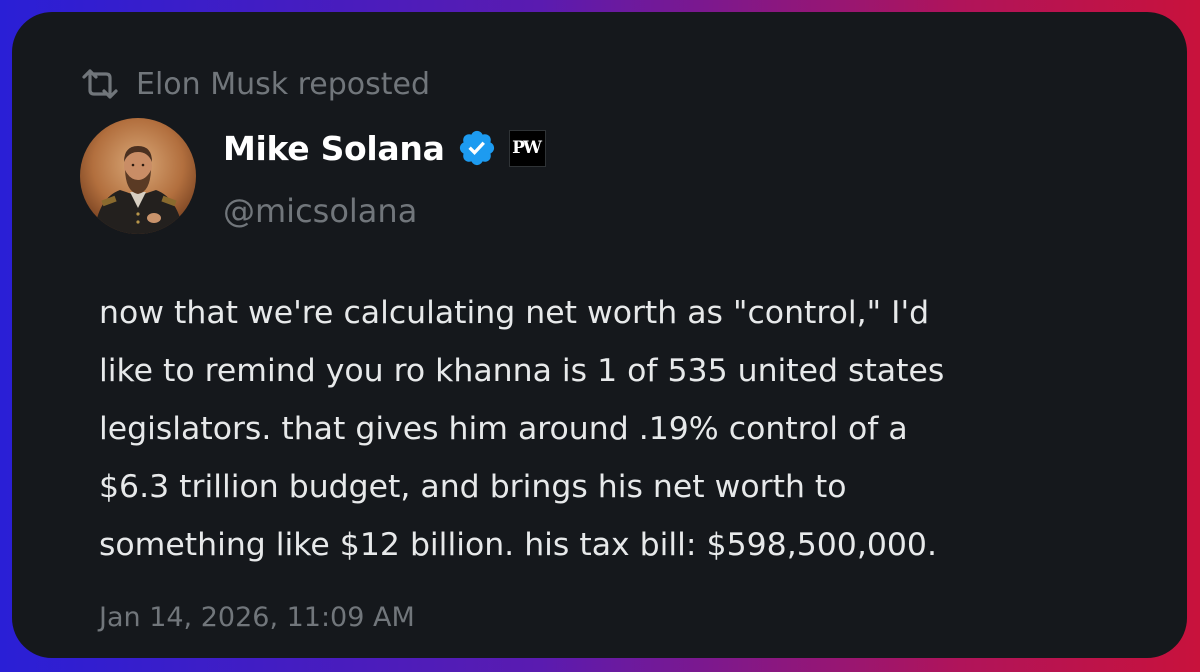 The width and height of the screenshot is (1200, 672). What do you see at coordinates (257, 617) in the screenshot?
I see `tweet-timestamp: Jan 14, 2026, 11:09 AM` at bounding box center [257, 617].